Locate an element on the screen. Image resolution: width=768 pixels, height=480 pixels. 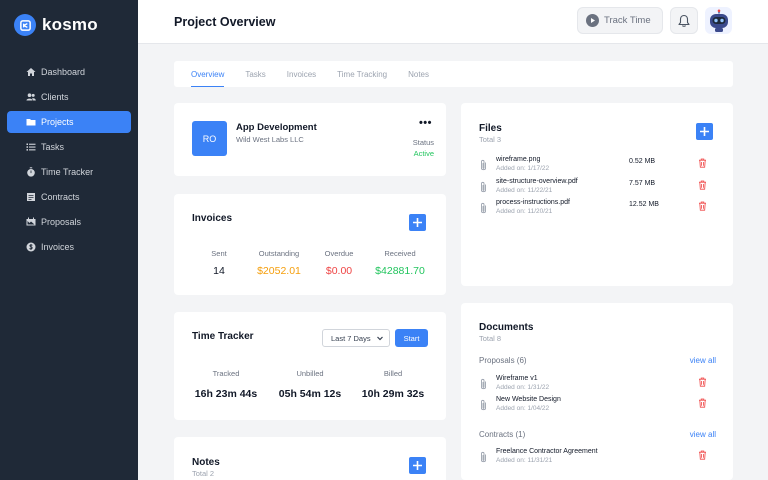
status-badge: Active is located at coordinates (423, 153).